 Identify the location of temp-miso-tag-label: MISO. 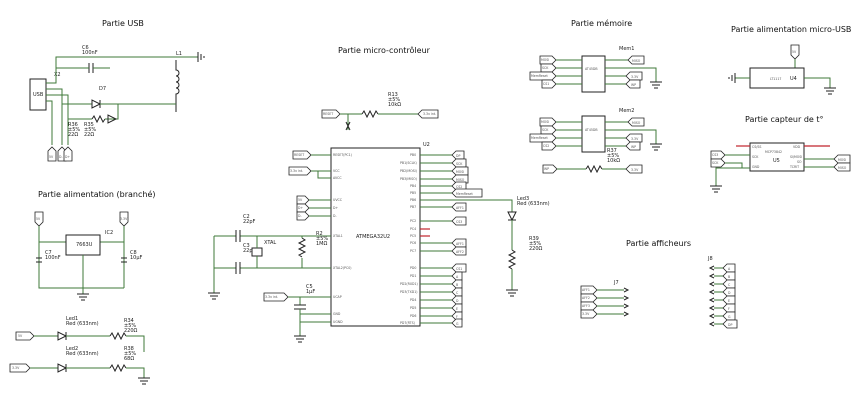
(842, 168).